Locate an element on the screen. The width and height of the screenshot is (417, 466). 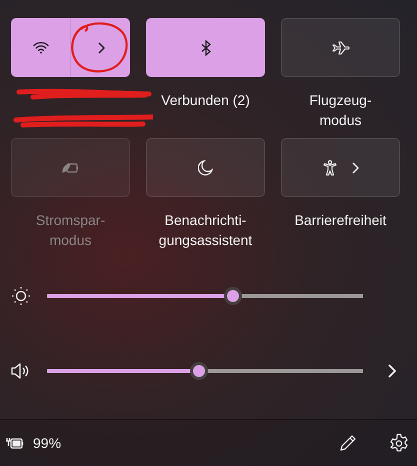
battery-charging-icon is located at coordinates (15, 443).